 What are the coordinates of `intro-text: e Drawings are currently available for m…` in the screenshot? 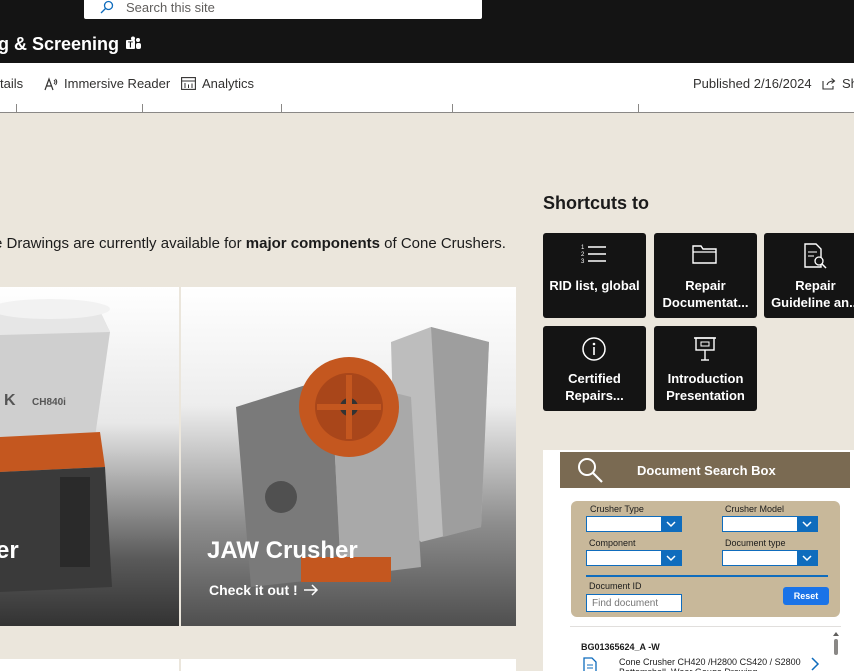 It's located at (253, 243).